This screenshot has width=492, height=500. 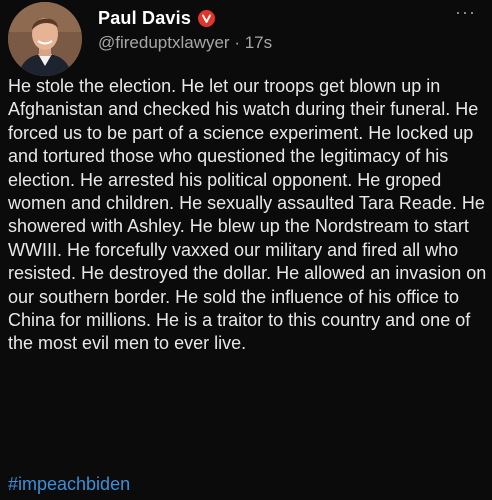 I want to click on avatar, so click(x=45, y=39).